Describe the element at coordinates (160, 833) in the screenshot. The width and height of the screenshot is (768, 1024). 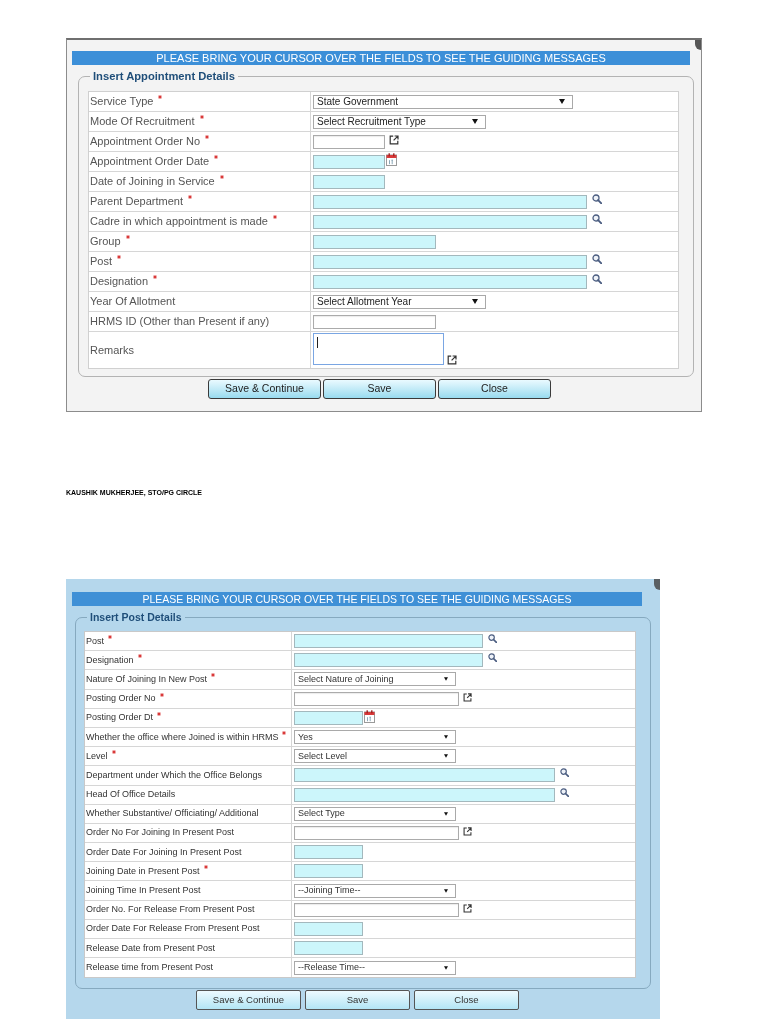
I see `field-label: Order No For Joining In Present Post` at that location.